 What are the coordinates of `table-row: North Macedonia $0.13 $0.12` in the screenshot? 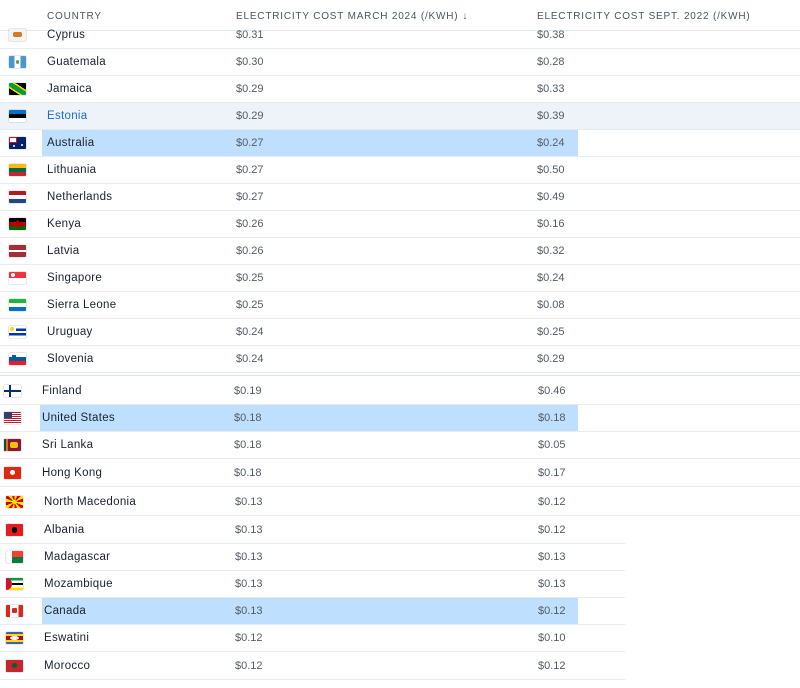 It's located at (400, 502).